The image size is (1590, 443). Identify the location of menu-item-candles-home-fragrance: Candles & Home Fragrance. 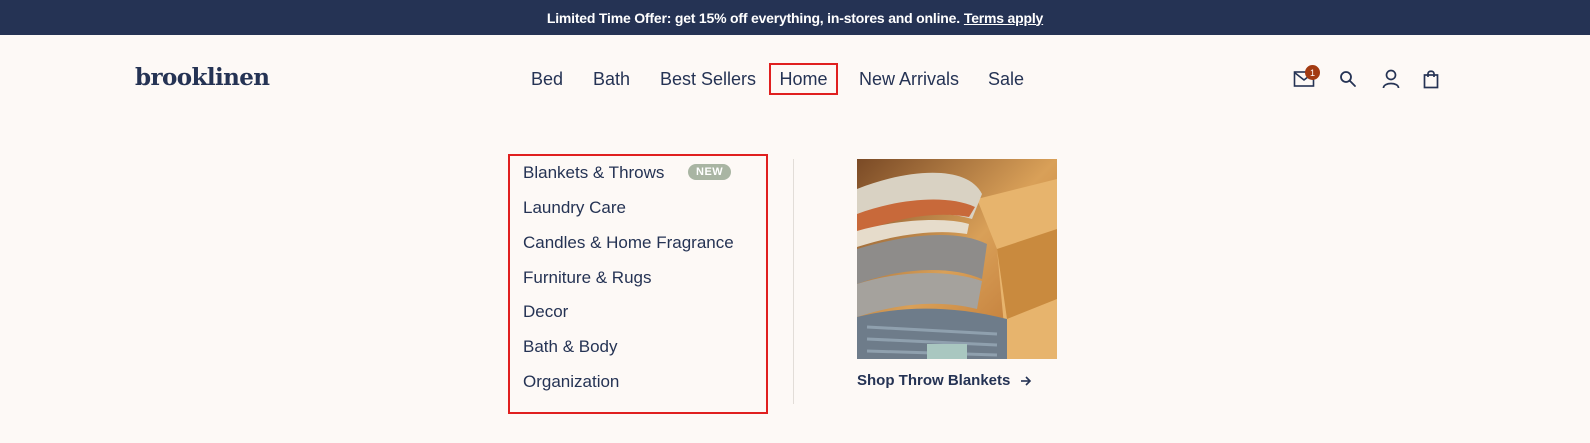
(628, 243).